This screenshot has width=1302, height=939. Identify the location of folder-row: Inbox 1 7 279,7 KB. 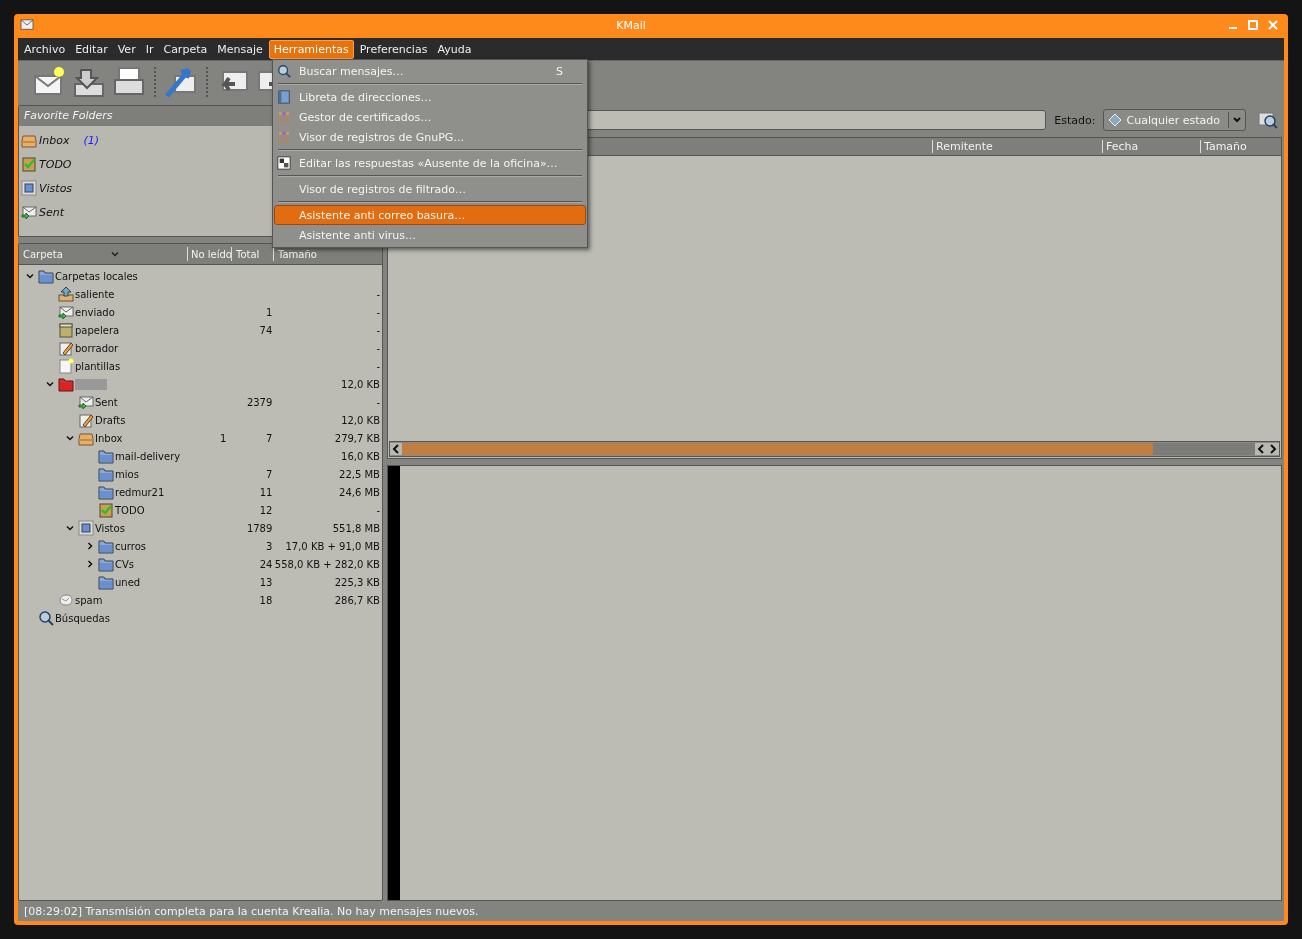
(200, 438).